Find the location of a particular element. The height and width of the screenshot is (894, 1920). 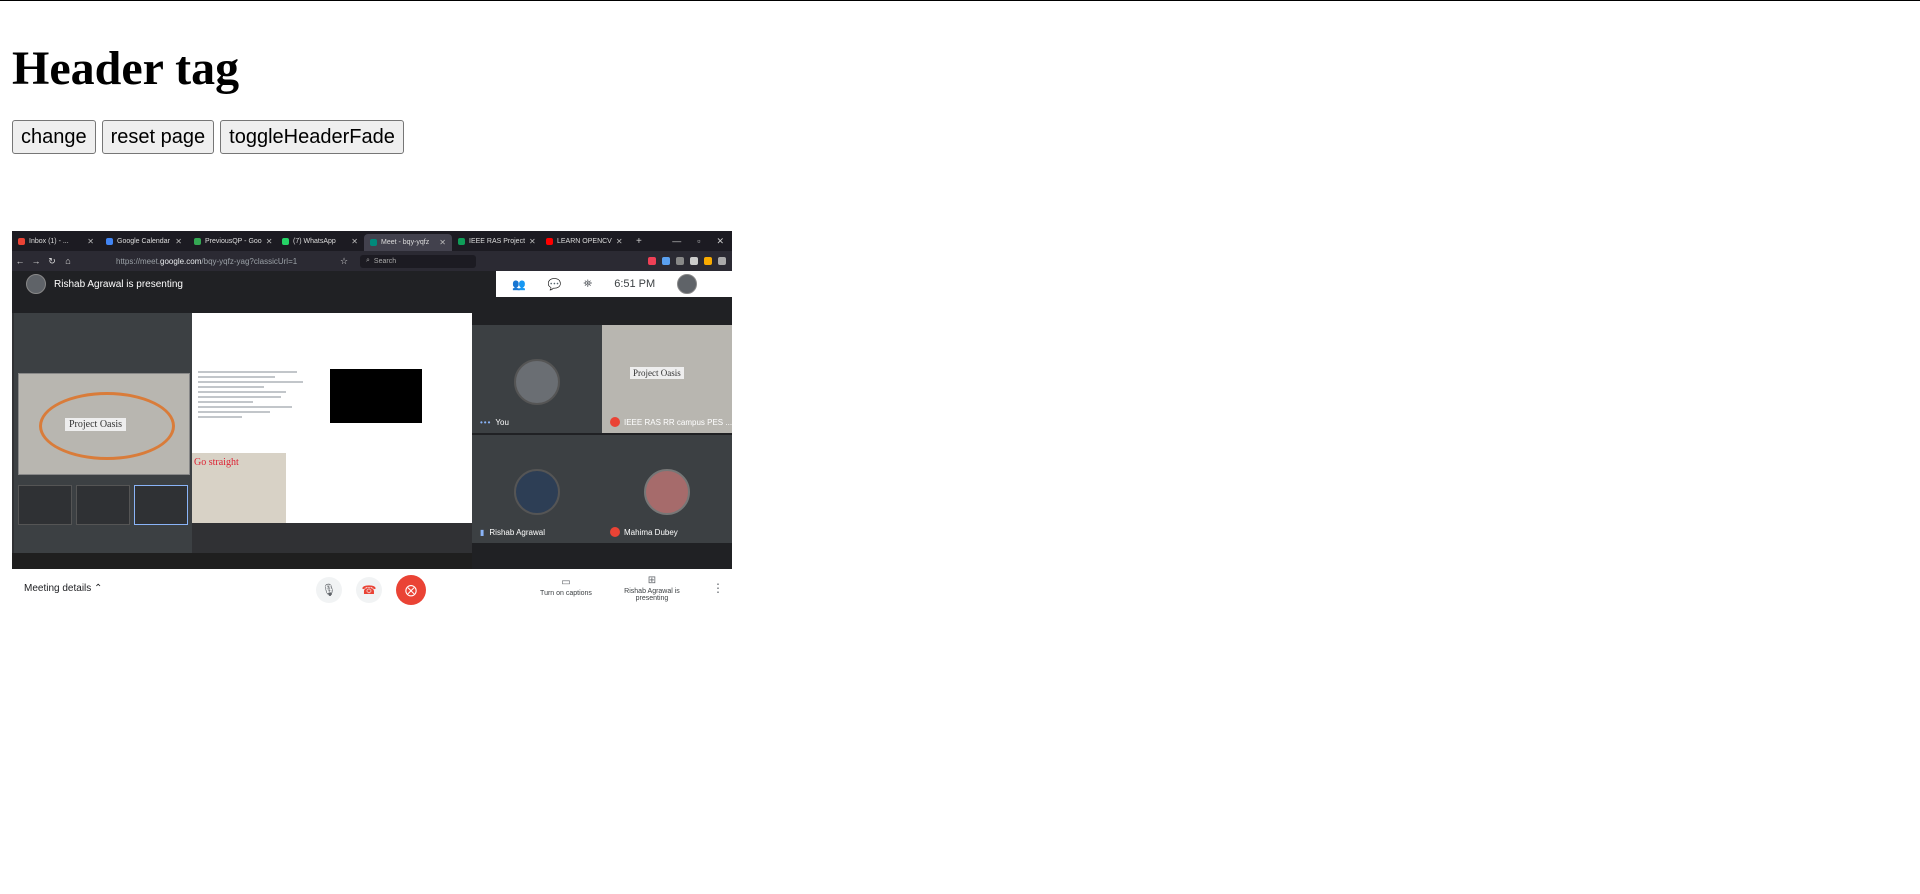

back-icon: ← is located at coordinates (20, 261).